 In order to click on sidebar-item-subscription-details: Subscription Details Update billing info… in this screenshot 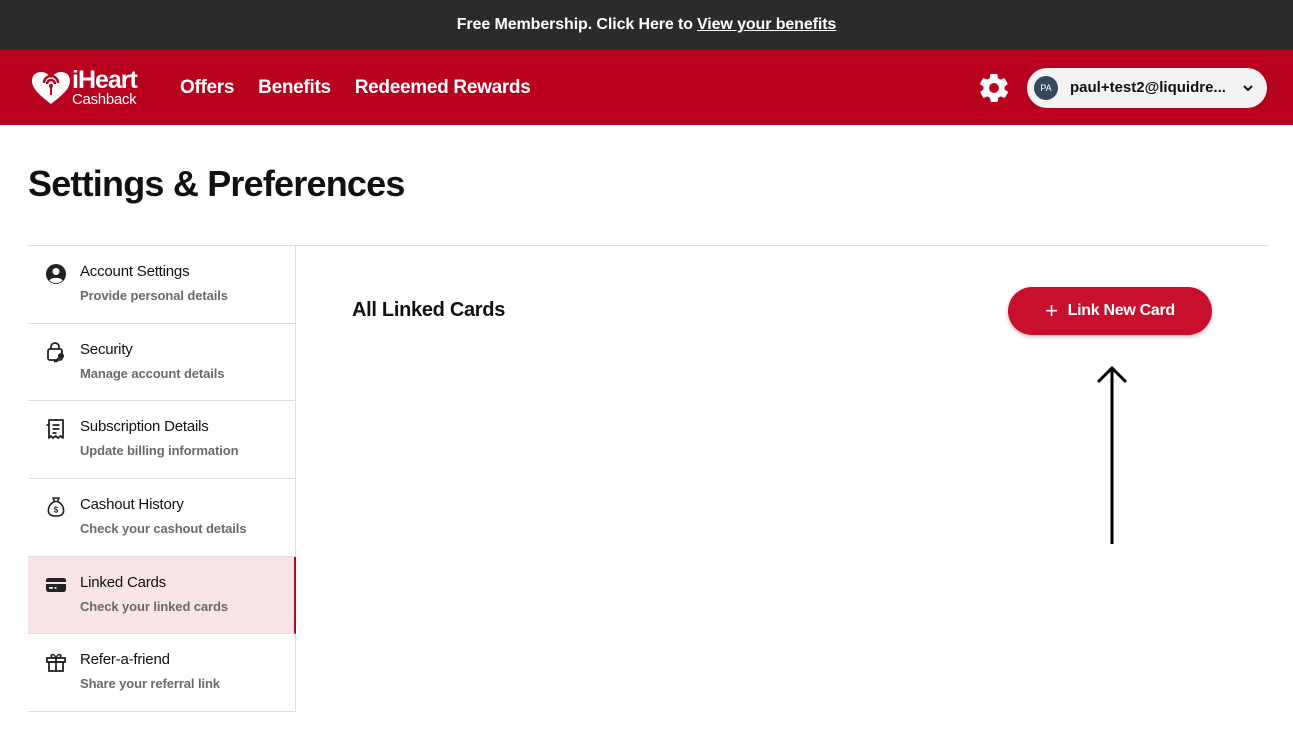, I will do `click(161, 440)`.